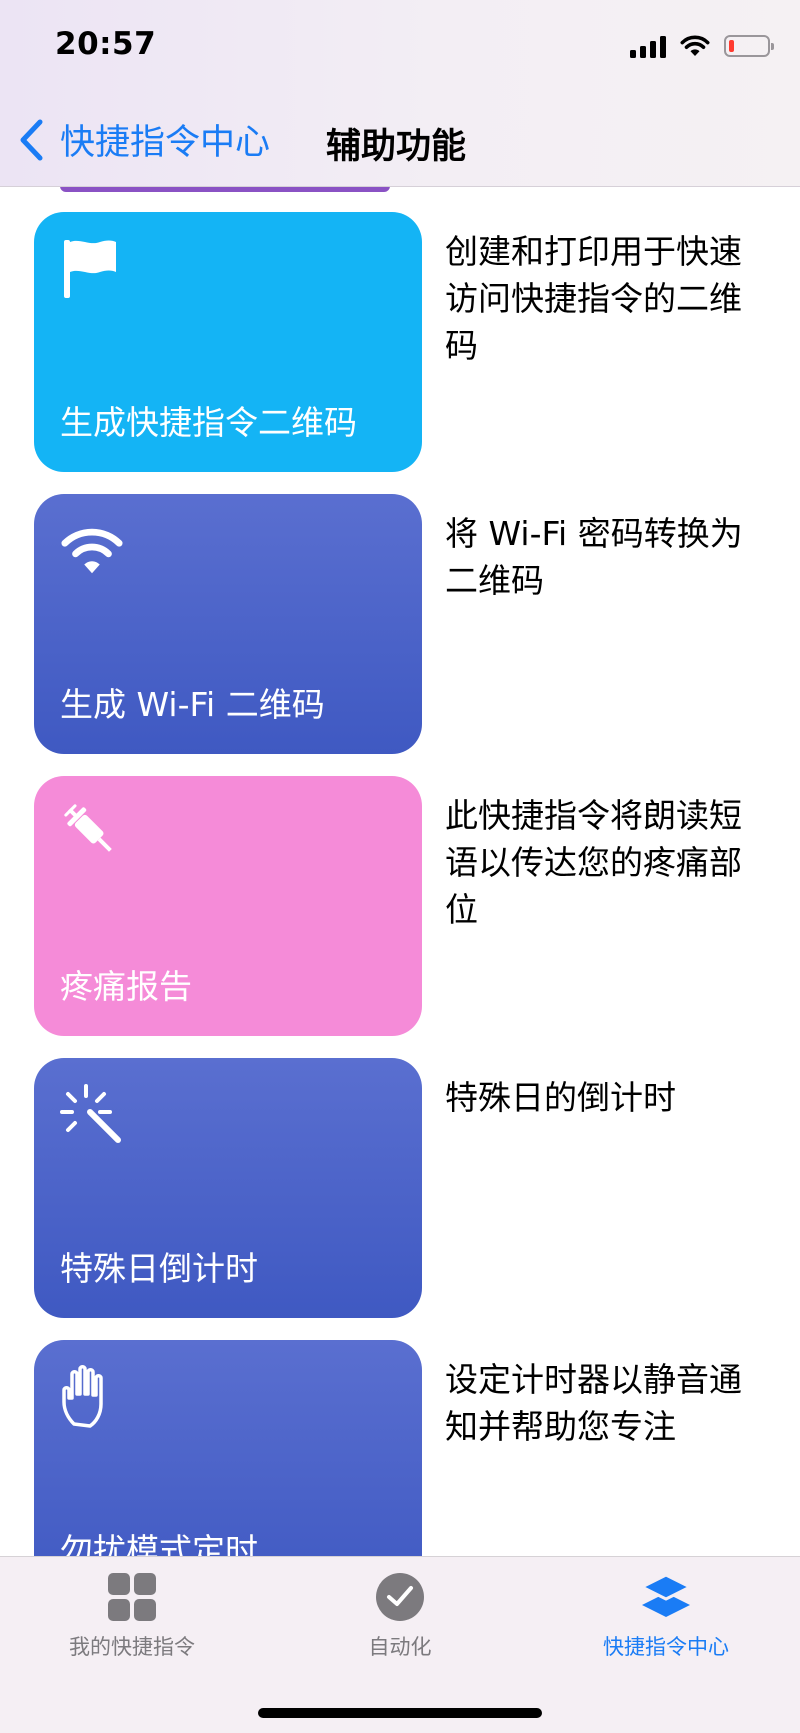 The width and height of the screenshot is (800, 1733). What do you see at coordinates (560, 1097) in the screenshot?
I see `shortcut-description: 特殊日的倒计时` at bounding box center [560, 1097].